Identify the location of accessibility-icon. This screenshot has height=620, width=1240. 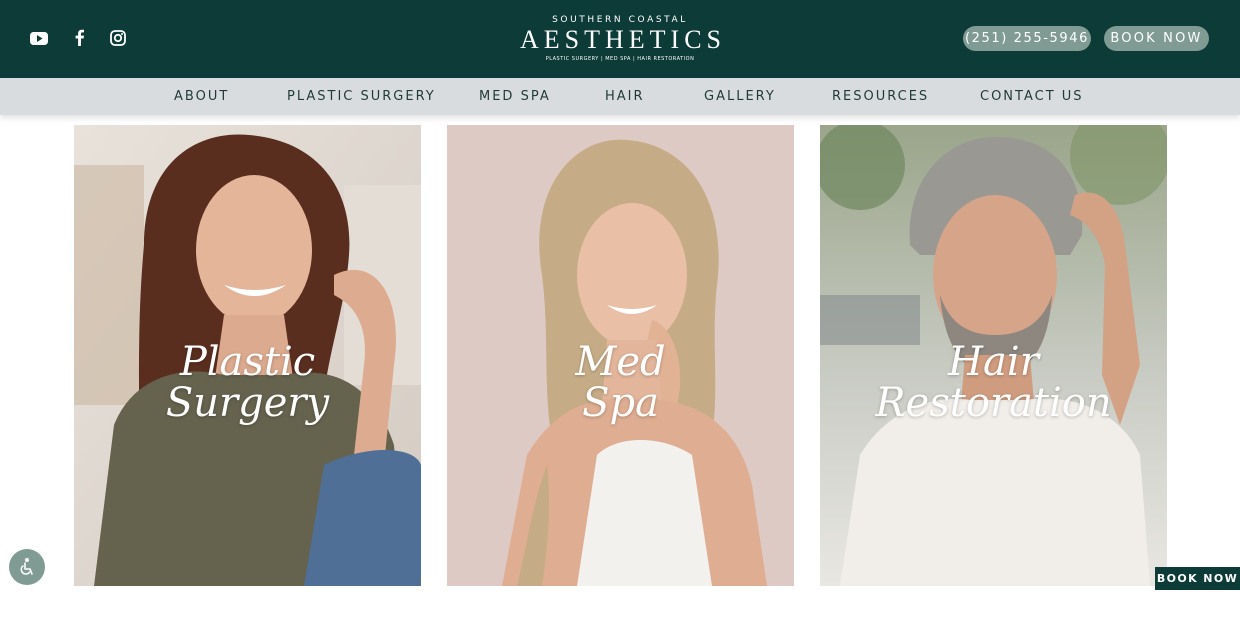
(26, 566).